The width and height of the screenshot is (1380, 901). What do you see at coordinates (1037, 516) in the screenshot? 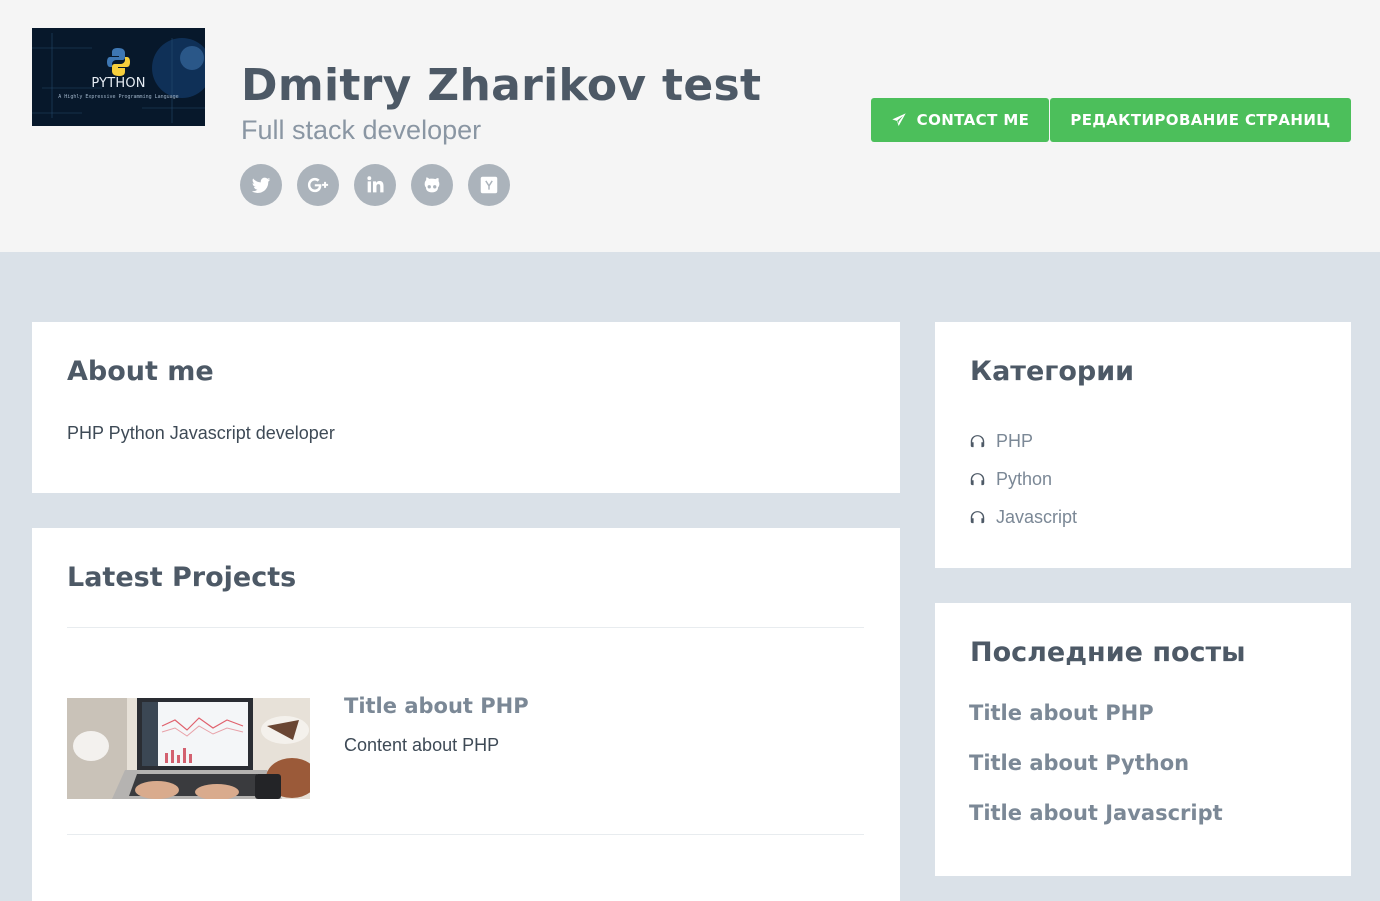
I see `category-label: Javascript` at bounding box center [1037, 516].